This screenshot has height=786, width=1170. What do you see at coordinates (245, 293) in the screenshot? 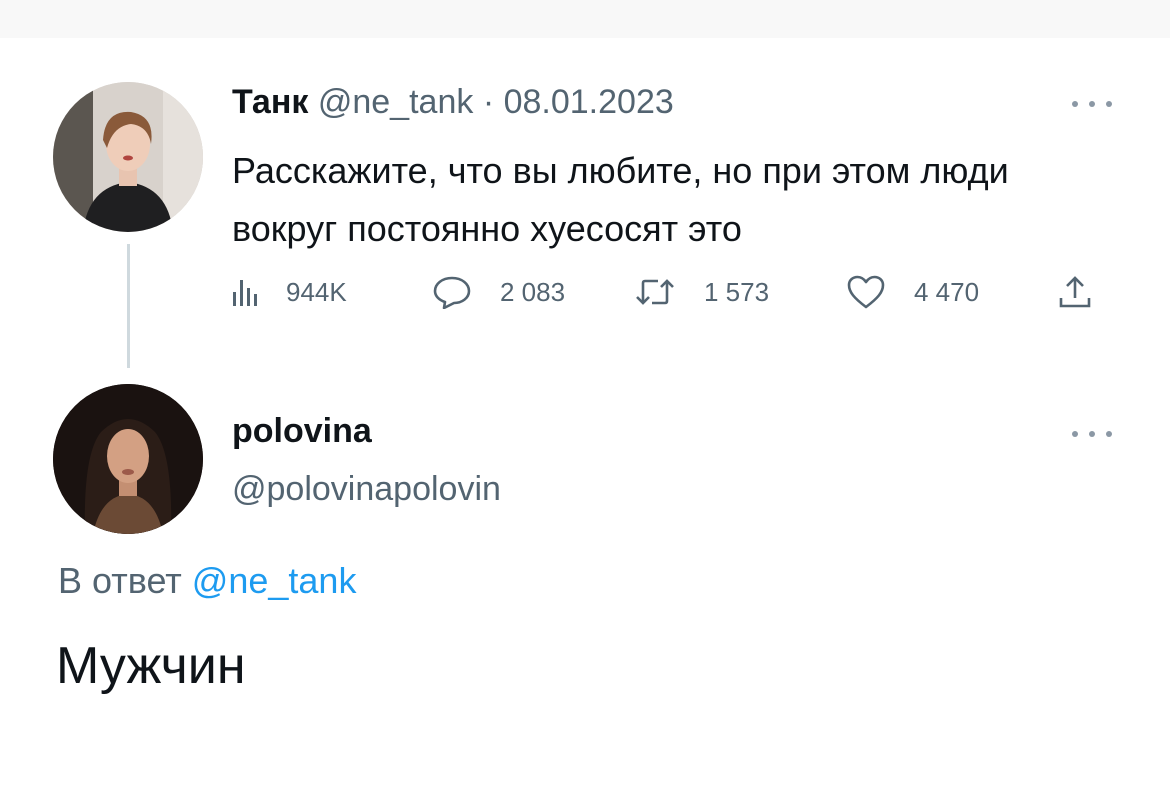
I see `views-icon` at bounding box center [245, 293].